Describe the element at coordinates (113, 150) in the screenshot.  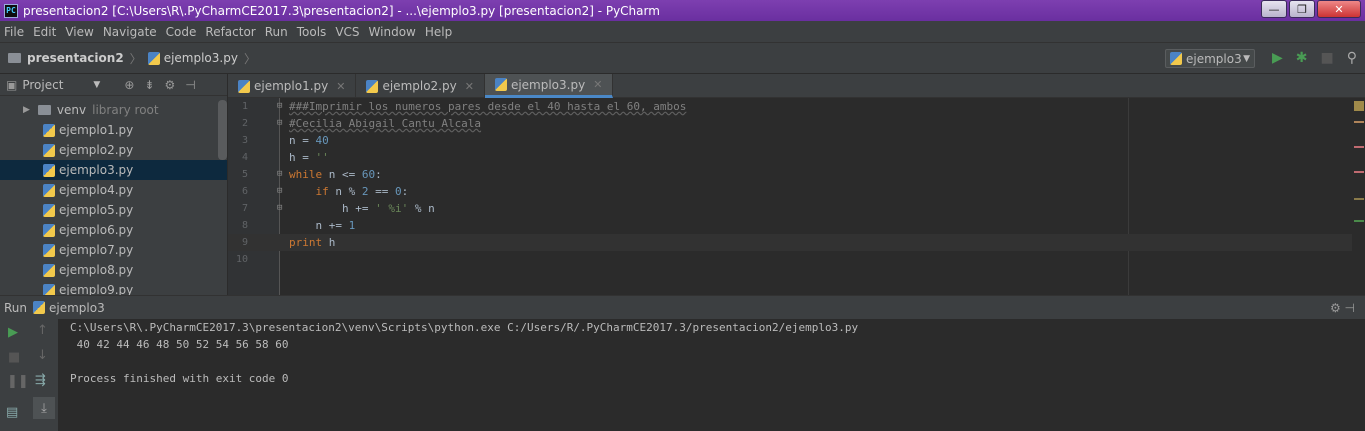
I see `tree-item-file: ejemplo2.py` at that location.